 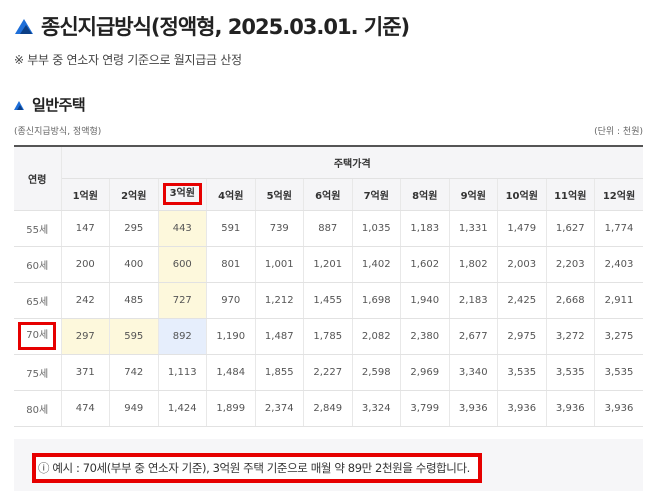 I want to click on payment-cell: 3,324, so click(x=376, y=408).